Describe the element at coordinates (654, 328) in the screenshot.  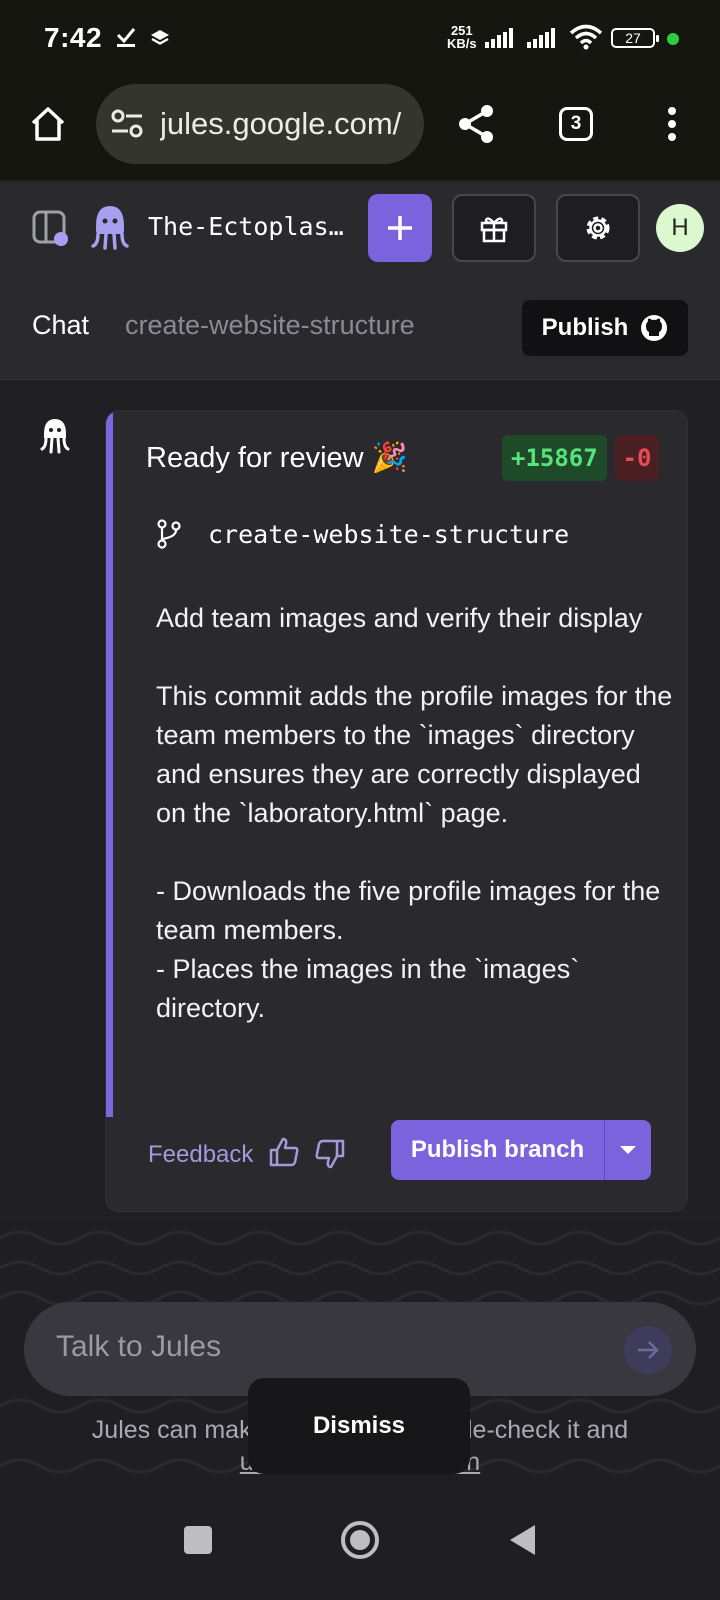
I see `github-icon` at that location.